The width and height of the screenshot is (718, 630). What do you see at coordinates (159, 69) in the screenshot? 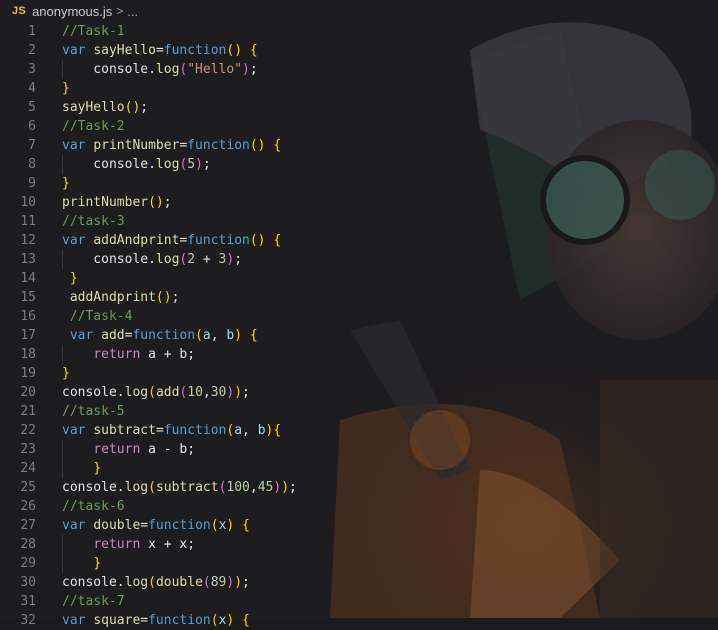
I see `code-text: console.log("Hello");` at bounding box center [159, 69].